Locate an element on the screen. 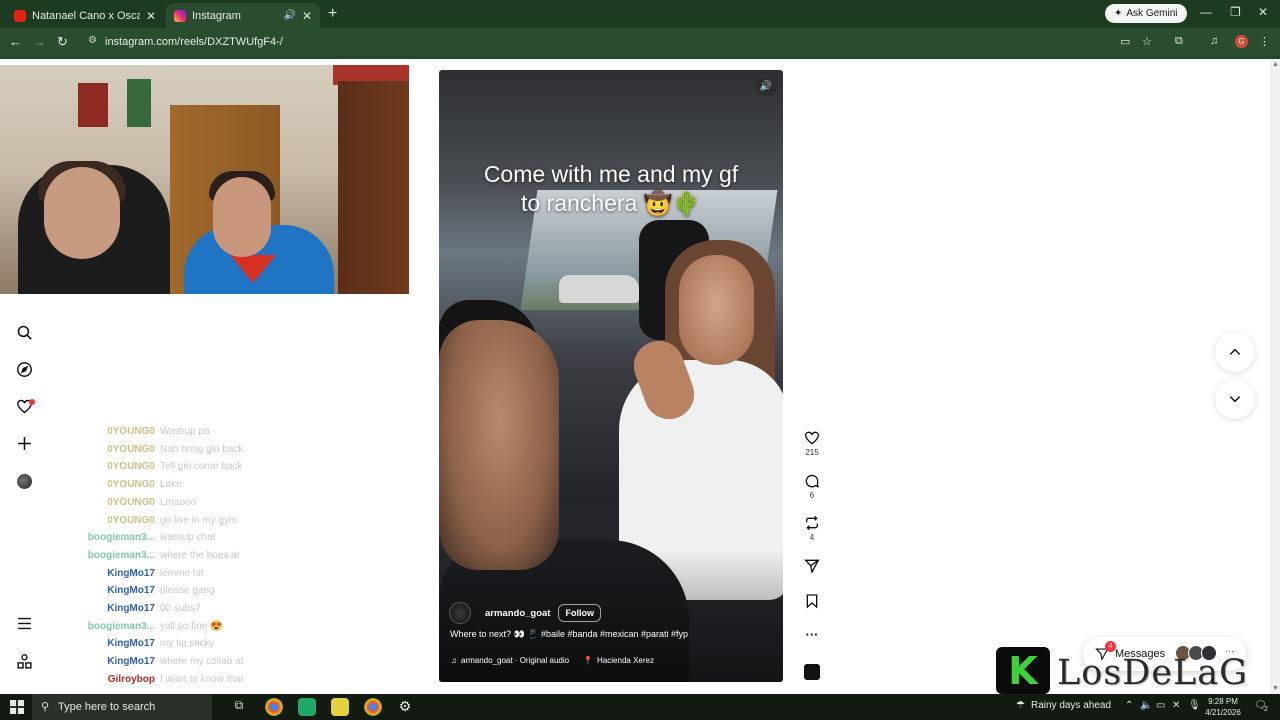 This screenshot has width=1280, height=720. windows-start-icon is located at coordinates (17, 707).